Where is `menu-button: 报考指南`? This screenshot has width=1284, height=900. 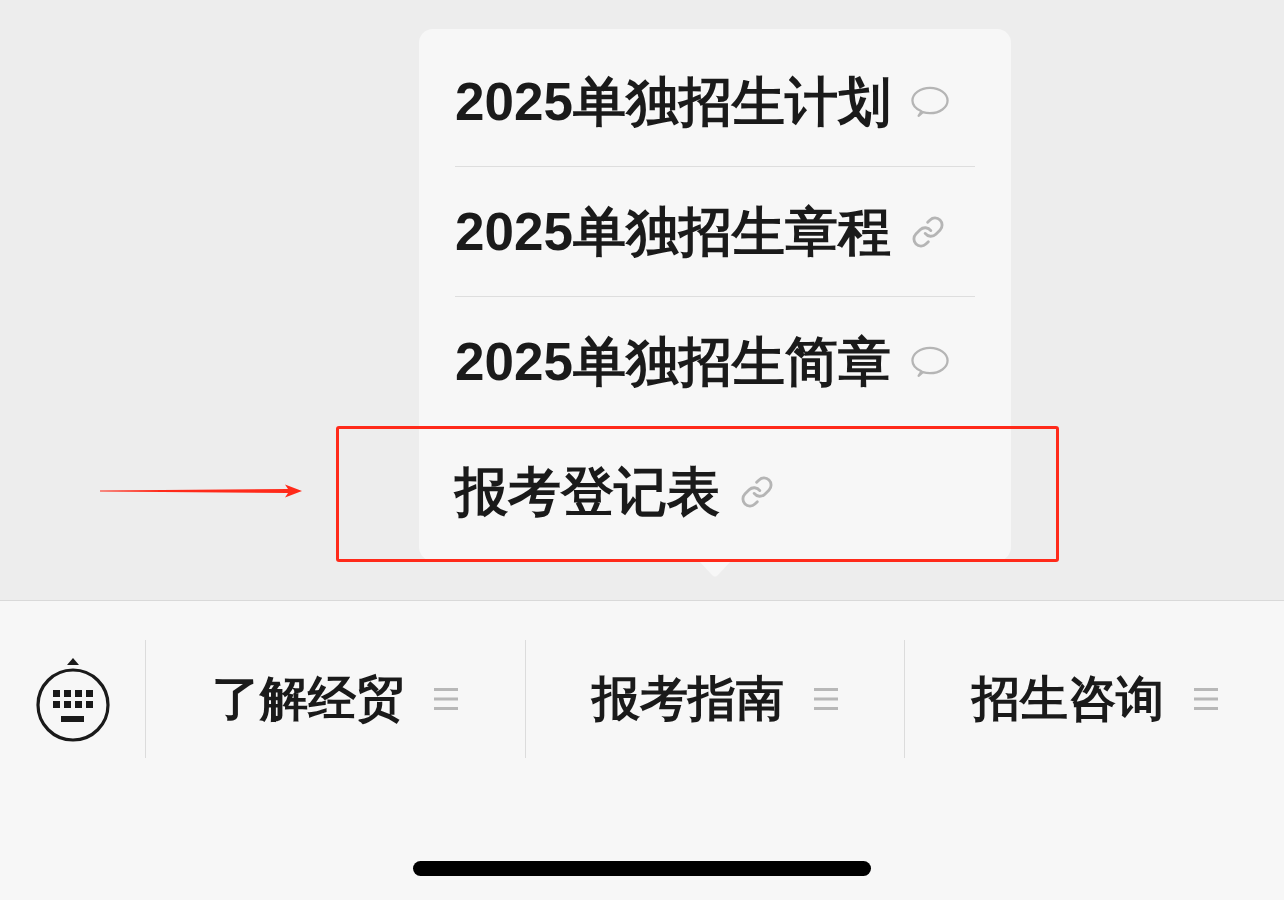 menu-button: 报考指南 is located at coordinates (715, 699).